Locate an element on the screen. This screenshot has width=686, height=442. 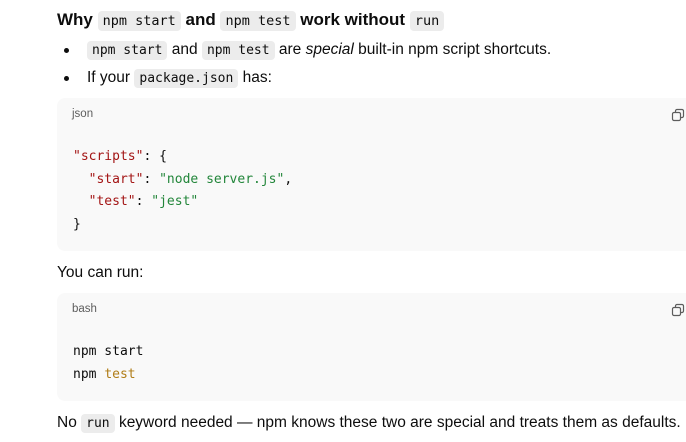
paragraph: You can run: is located at coordinates (100, 272).